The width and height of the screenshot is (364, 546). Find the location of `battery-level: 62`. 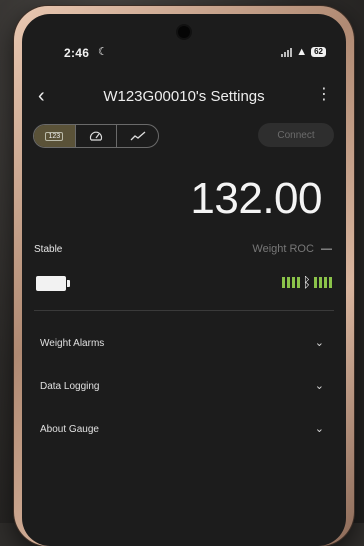

battery-level: 62 is located at coordinates (318, 52).